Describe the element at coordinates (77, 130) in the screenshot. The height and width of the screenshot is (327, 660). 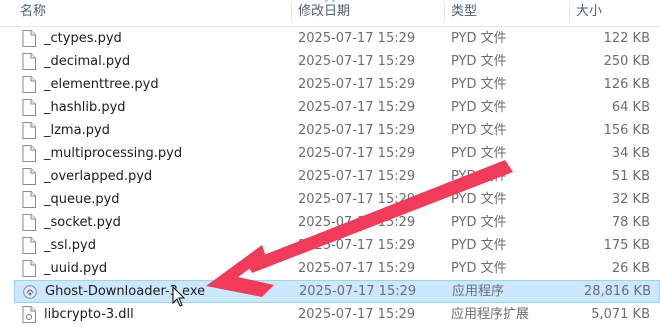
I see `file-name: _lzma.pyd` at that location.